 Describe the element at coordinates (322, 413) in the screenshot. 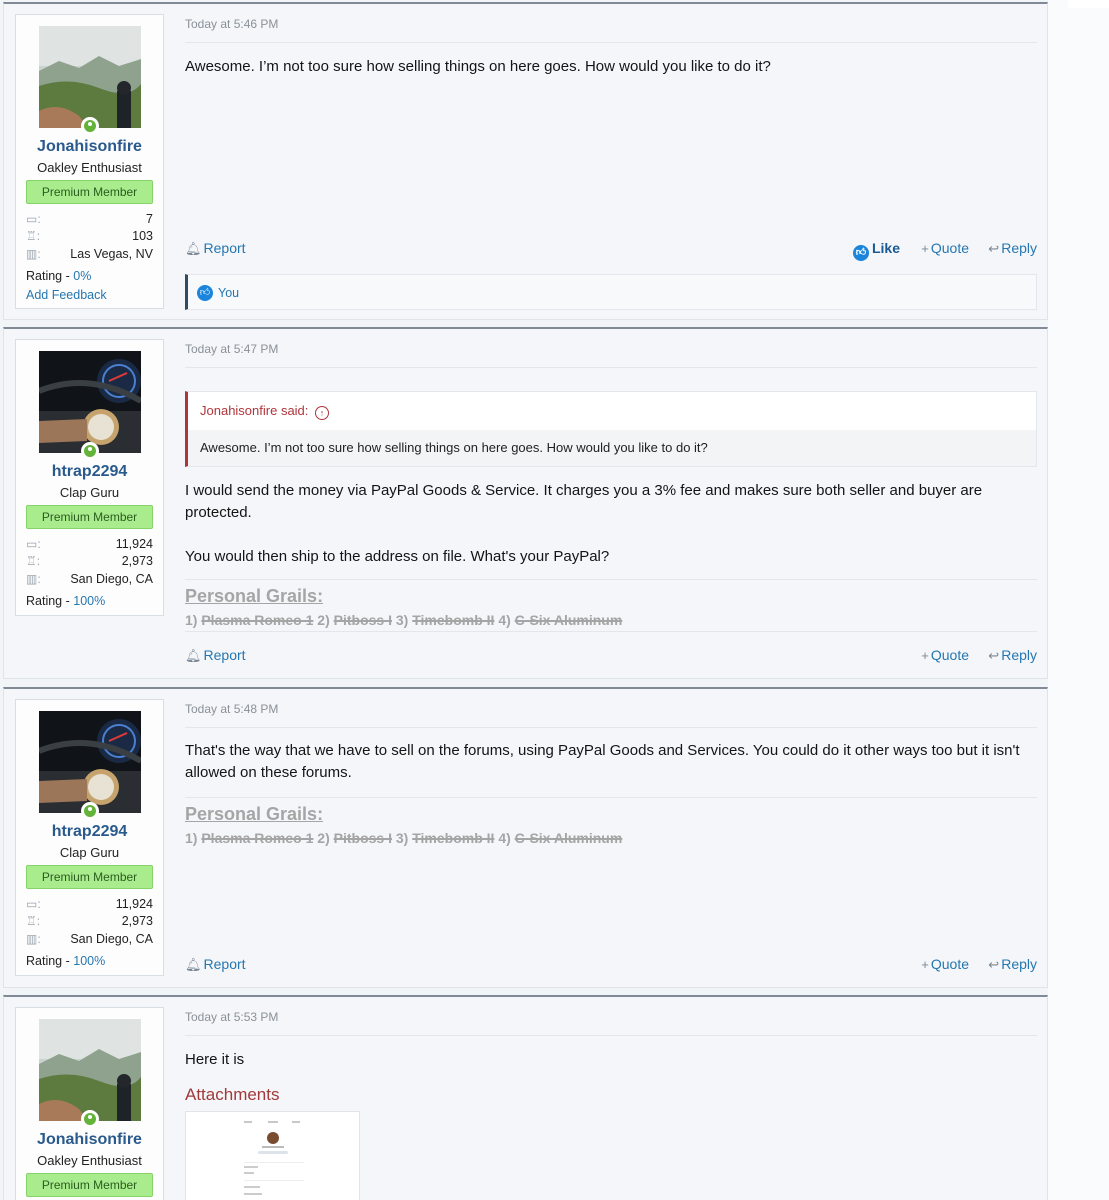

I see `up-arrow-circle-icon: ↑` at that location.